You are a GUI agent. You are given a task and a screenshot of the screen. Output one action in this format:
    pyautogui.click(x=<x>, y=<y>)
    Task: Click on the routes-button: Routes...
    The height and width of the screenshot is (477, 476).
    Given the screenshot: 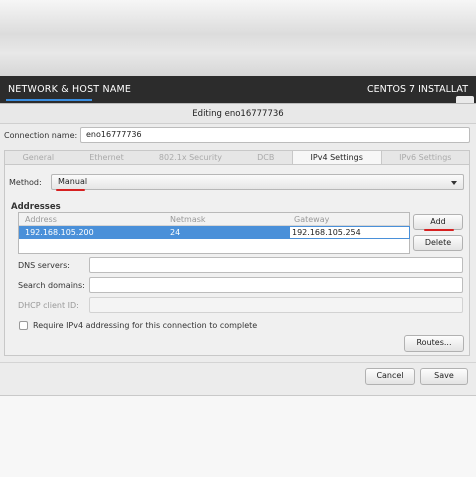 What is the action you would take?
    pyautogui.click(x=434, y=343)
    